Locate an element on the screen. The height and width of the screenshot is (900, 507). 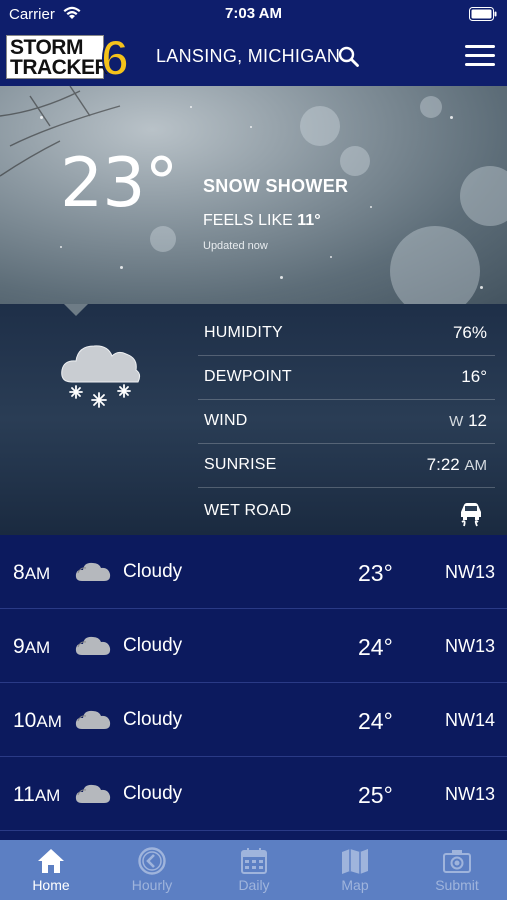
hourly-row: 11AM Cloudy 25° NW13 is located at coordinates (253, 794).